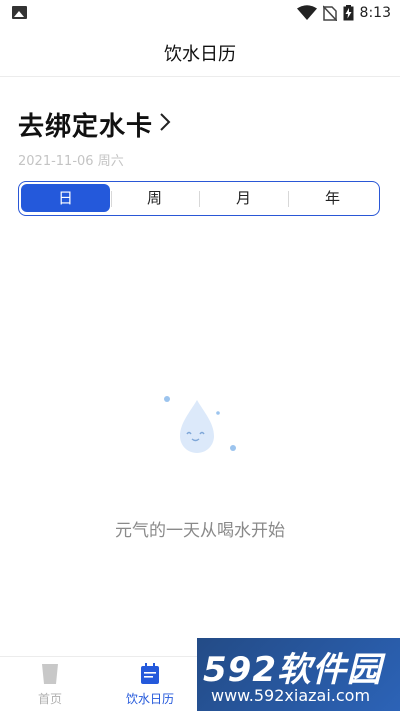 This screenshot has height=712, width=400. I want to click on water-drop-illustration-icon, so click(200, 424).